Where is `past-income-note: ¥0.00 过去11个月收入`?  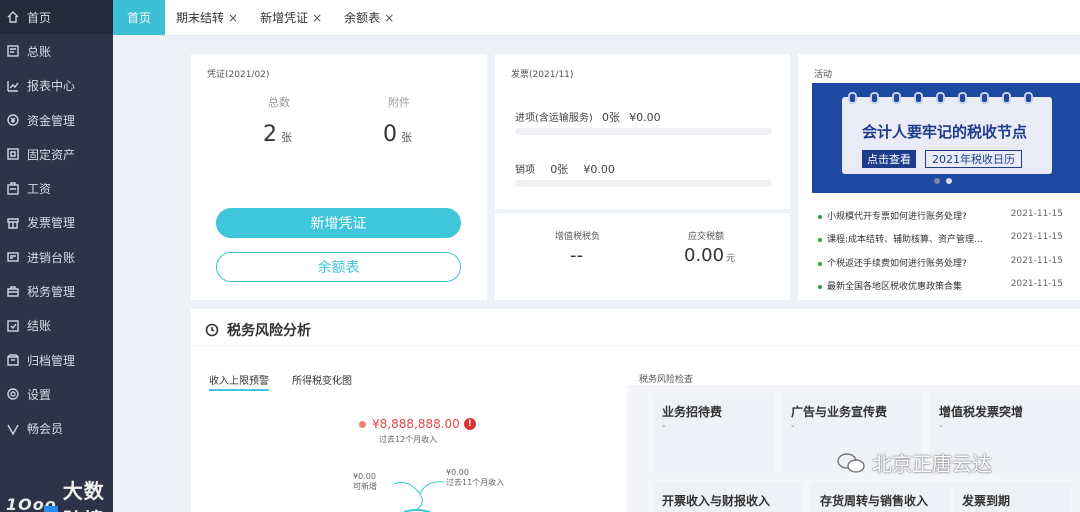 past-income-note: ¥0.00 过去11个月收入 is located at coordinates (475, 478).